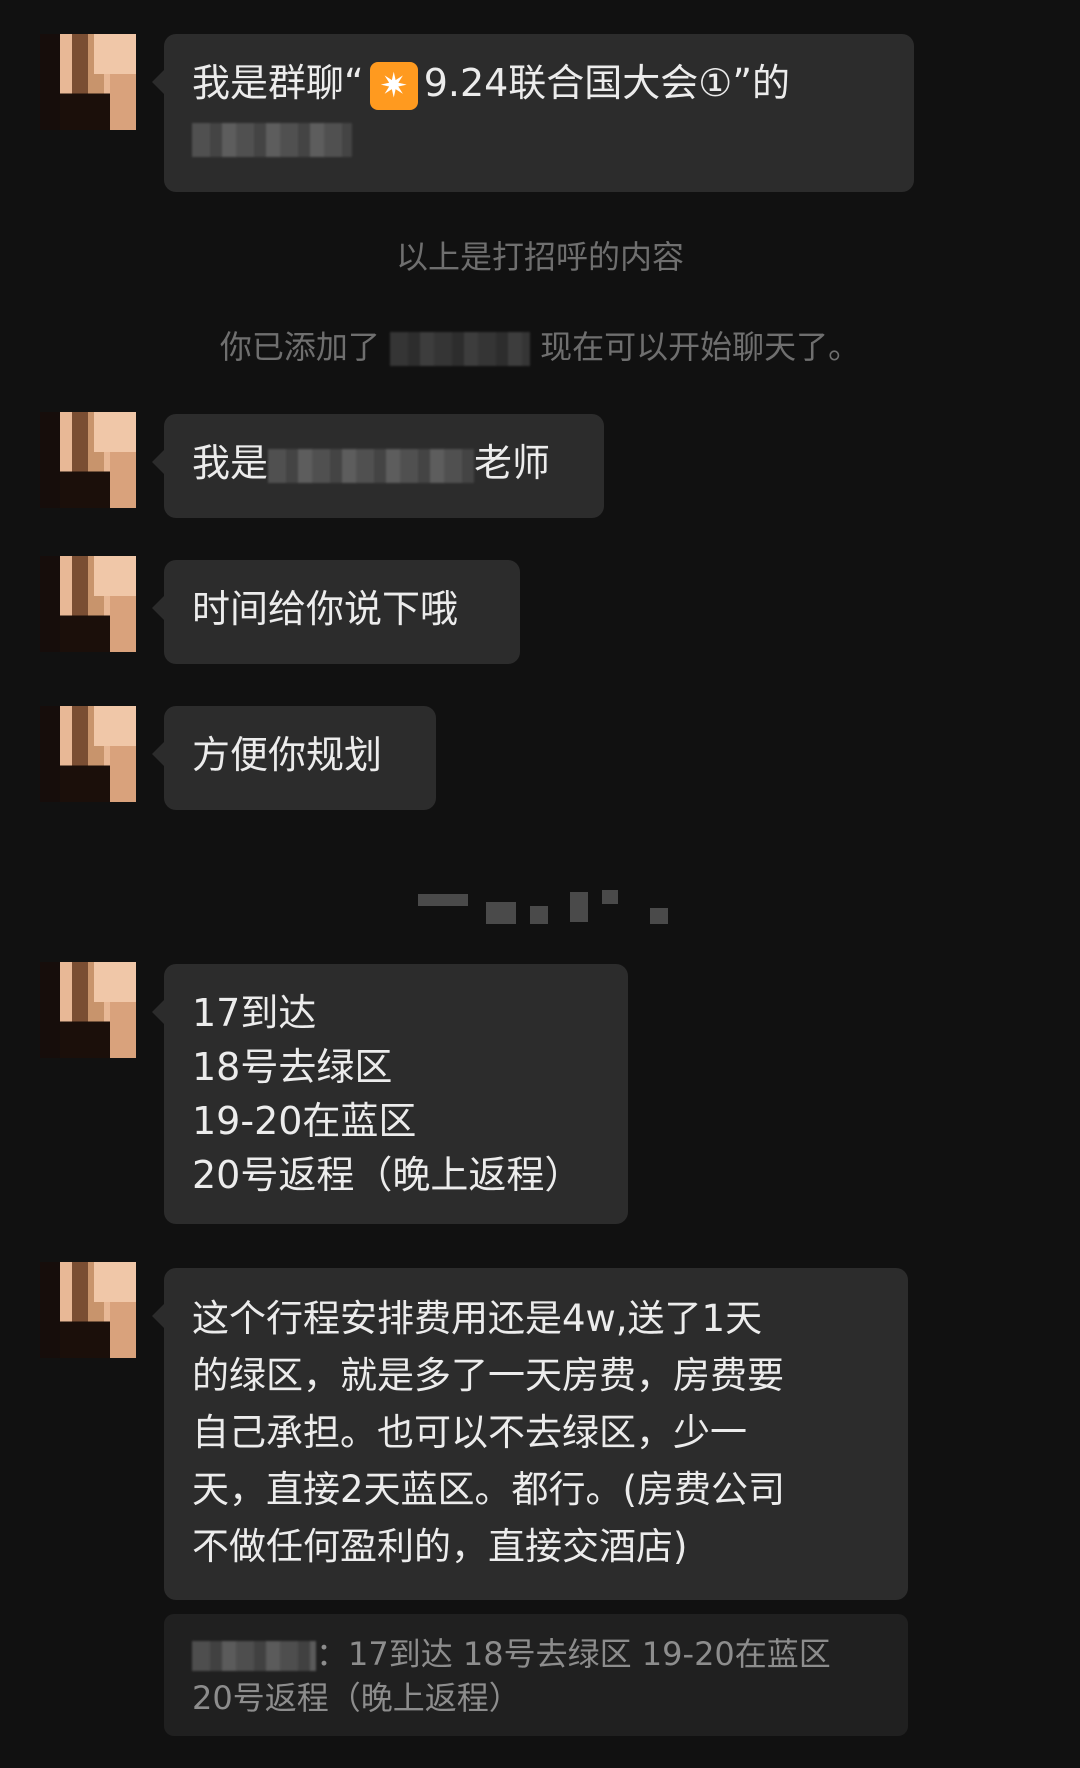 The width and height of the screenshot is (1080, 1768). What do you see at coordinates (469, 1432) in the screenshot?
I see `message-line: 自己承担。也可以不去绿区，少一` at bounding box center [469, 1432].